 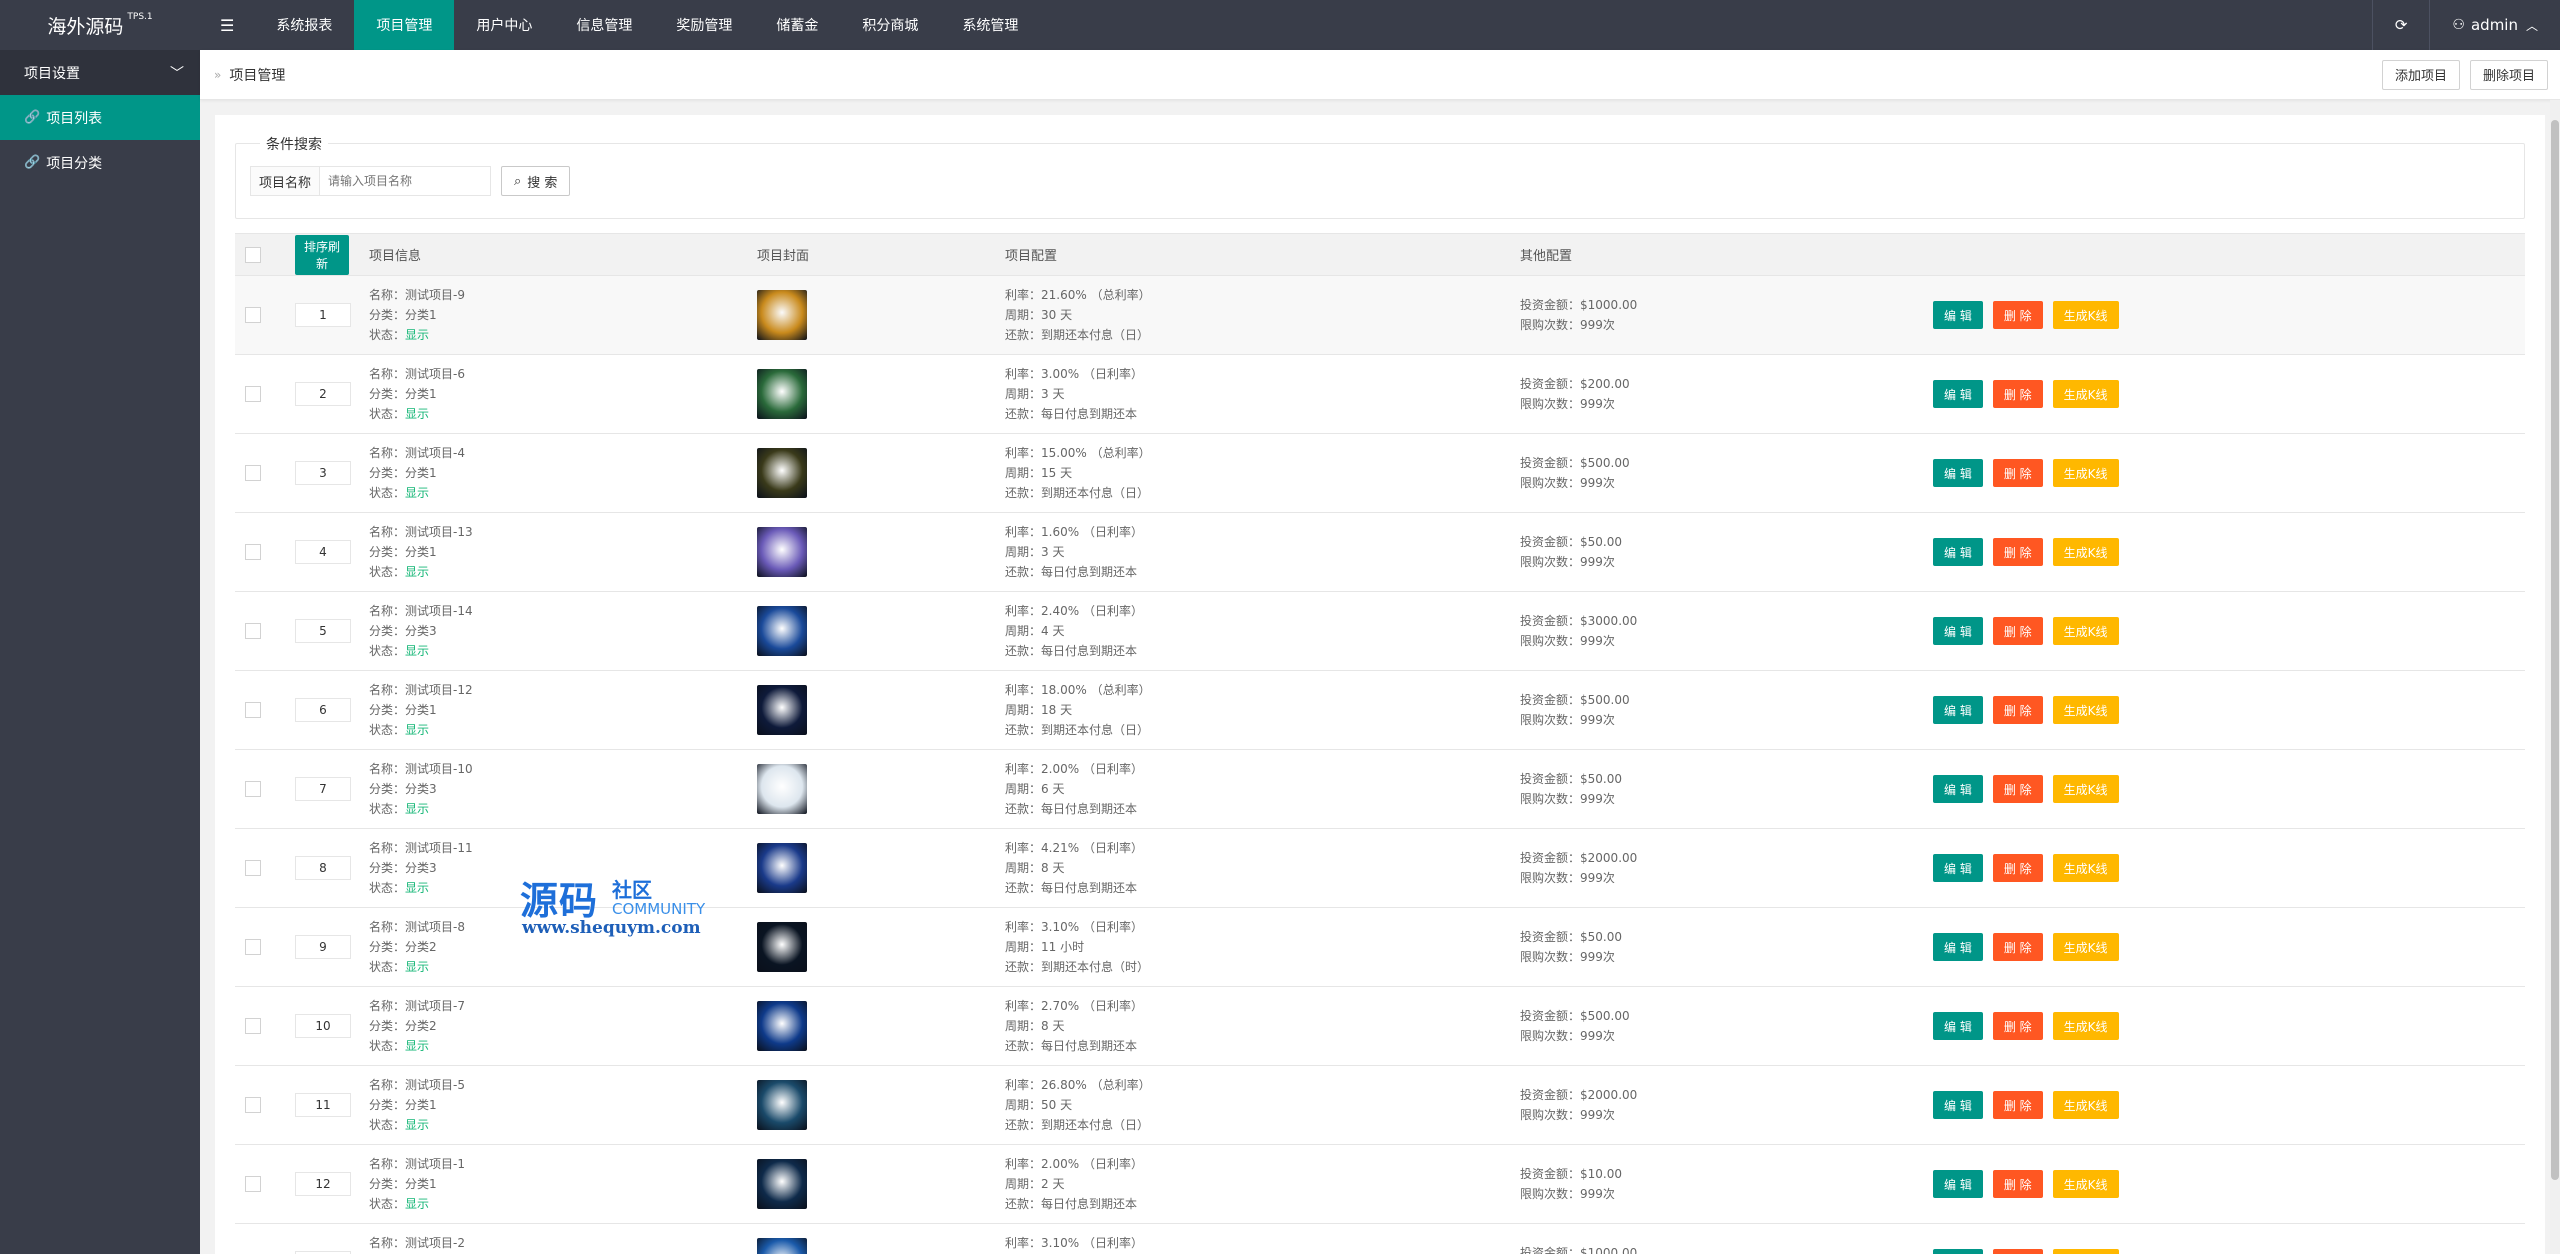 I want to click on logo-text: 海外源码, so click(x=85, y=26).